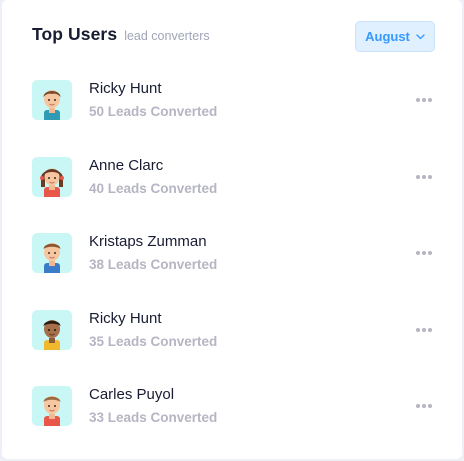 The width and height of the screenshot is (464, 461). I want to click on card-header: Top Users lead converters, so click(121, 34).